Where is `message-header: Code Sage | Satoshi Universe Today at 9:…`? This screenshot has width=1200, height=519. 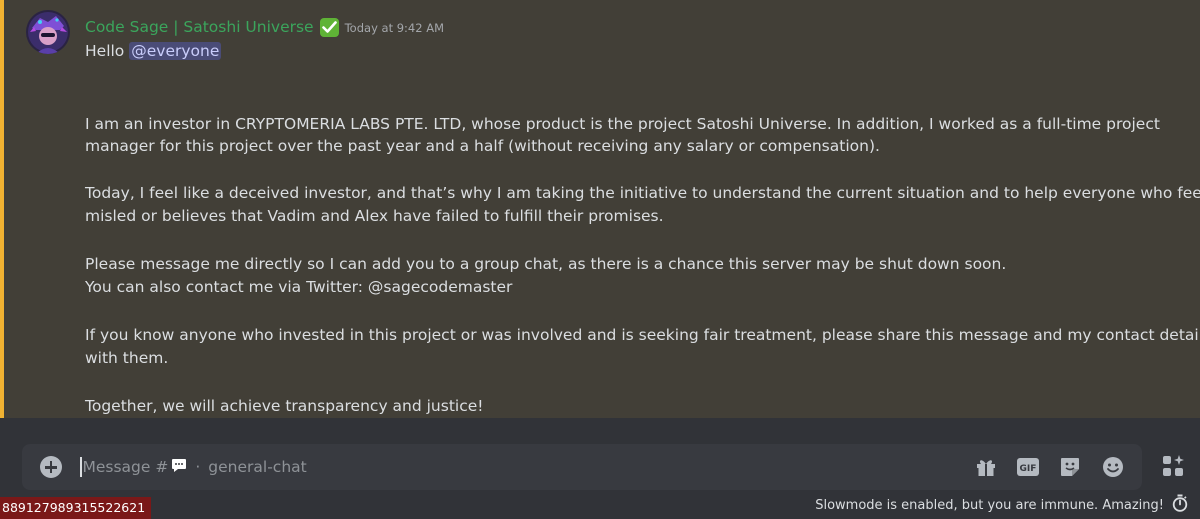 message-header: Code Sage | Satoshi Universe Today at 9:… is located at coordinates (264, 27).